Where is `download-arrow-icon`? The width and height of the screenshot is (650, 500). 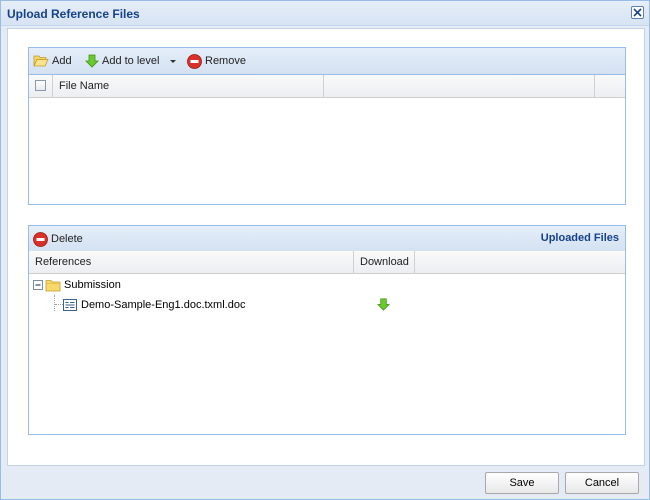
download-arrow-icon is located at coordinates (383, 304).